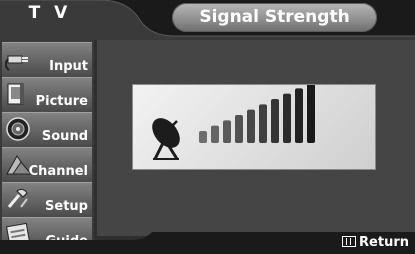  What do you see at coordinates (233, 122) in the screenshot?
I see `signal-meter-graphic` at bounding box center [233, 122].